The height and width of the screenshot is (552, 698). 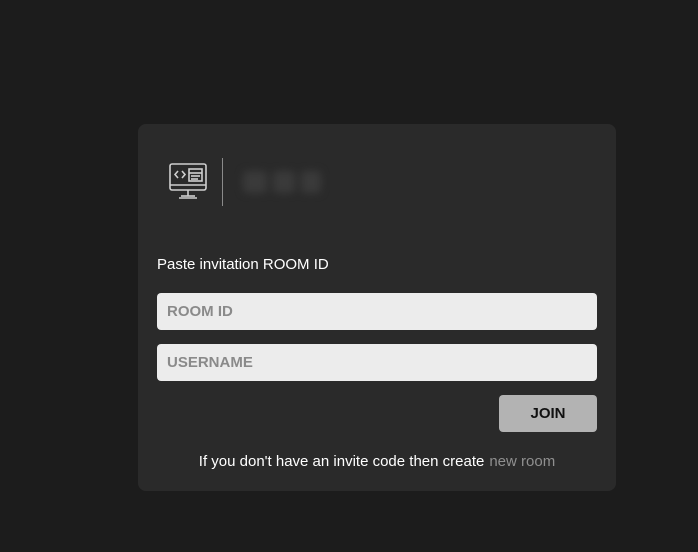 What do you see at coordinates (243, 264) in the screenshot?
I see `room-id-label: Paste invitation ROOM ID` at bounding box center [243, 264].